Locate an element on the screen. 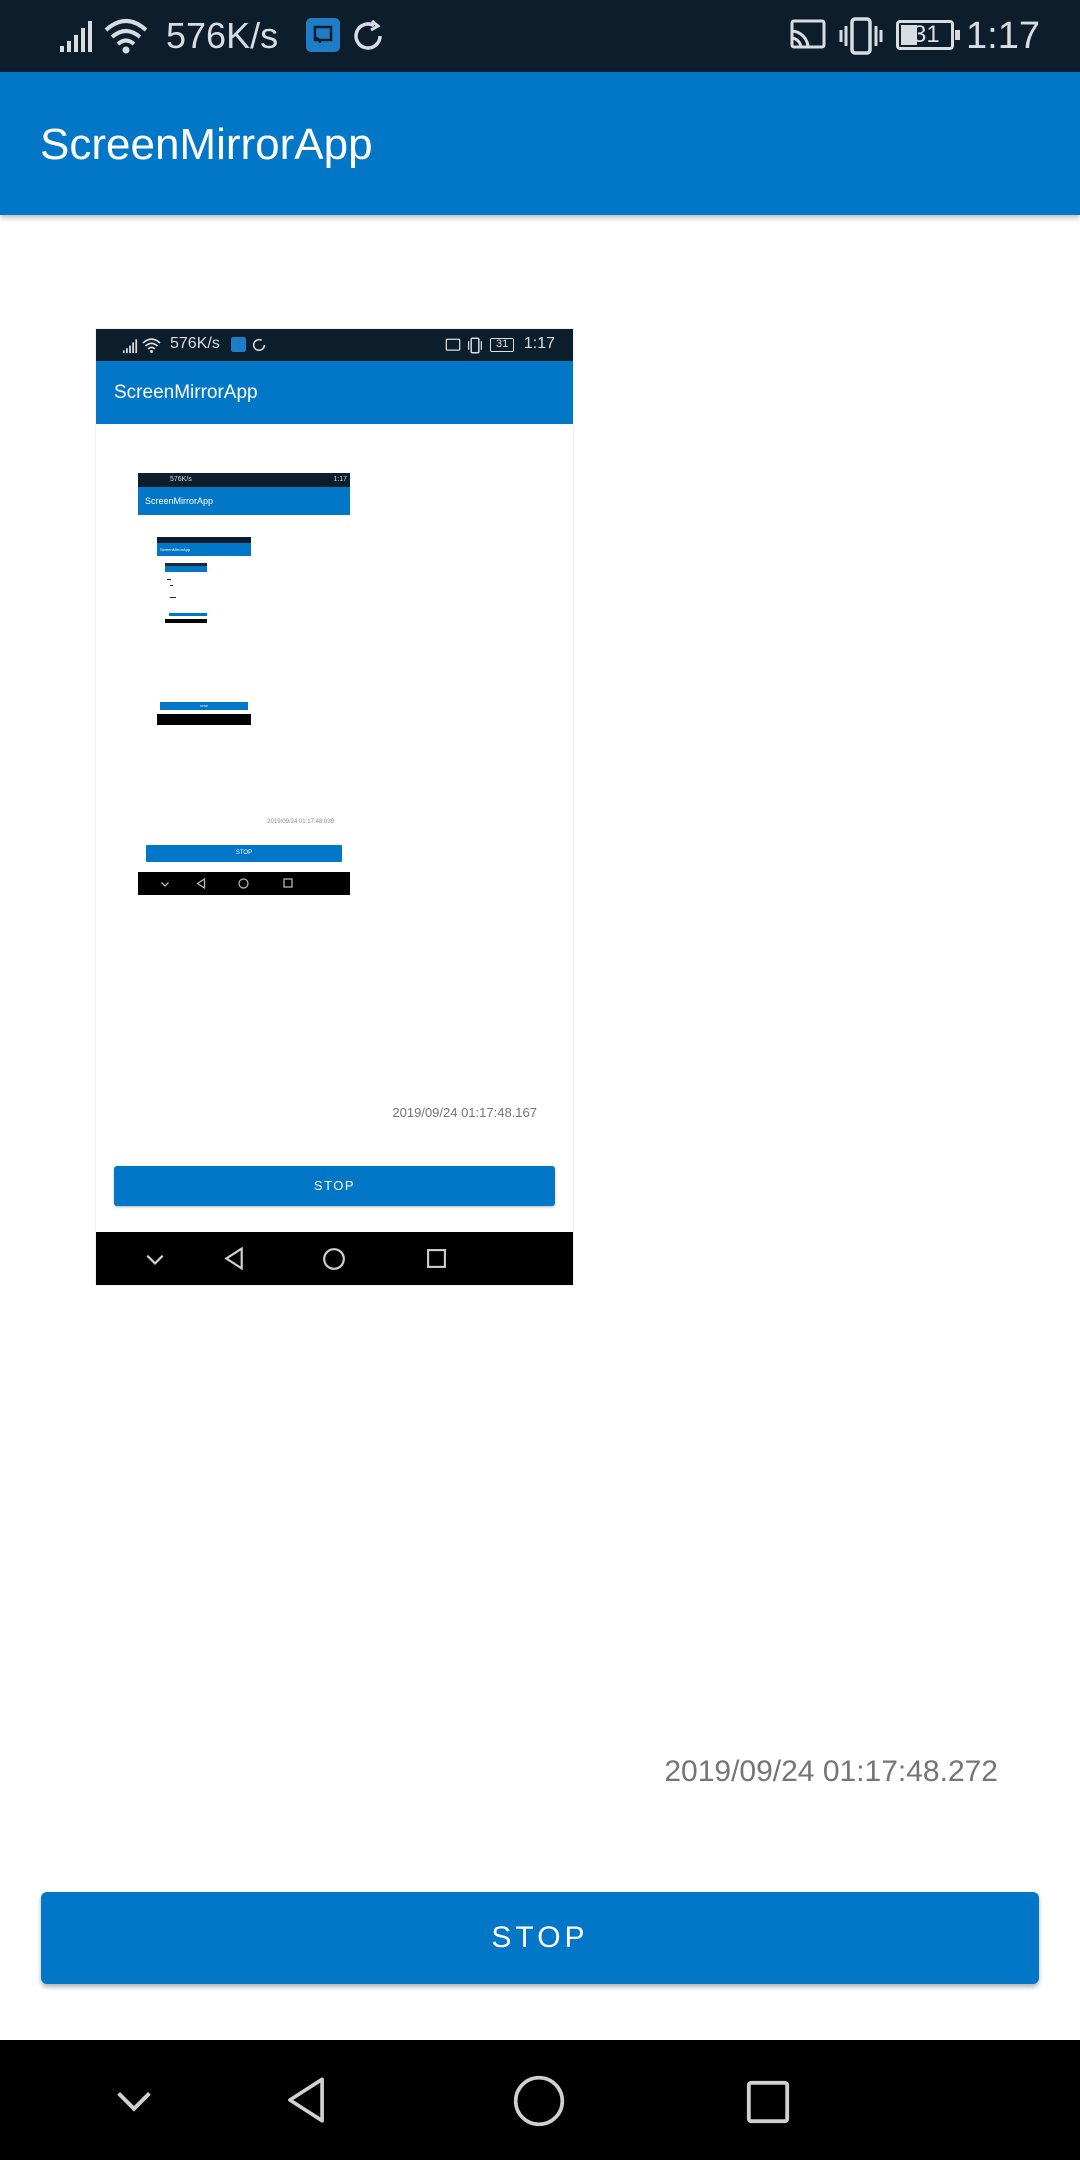  mirror-nav-bar is located at coordinates (334, 1258).